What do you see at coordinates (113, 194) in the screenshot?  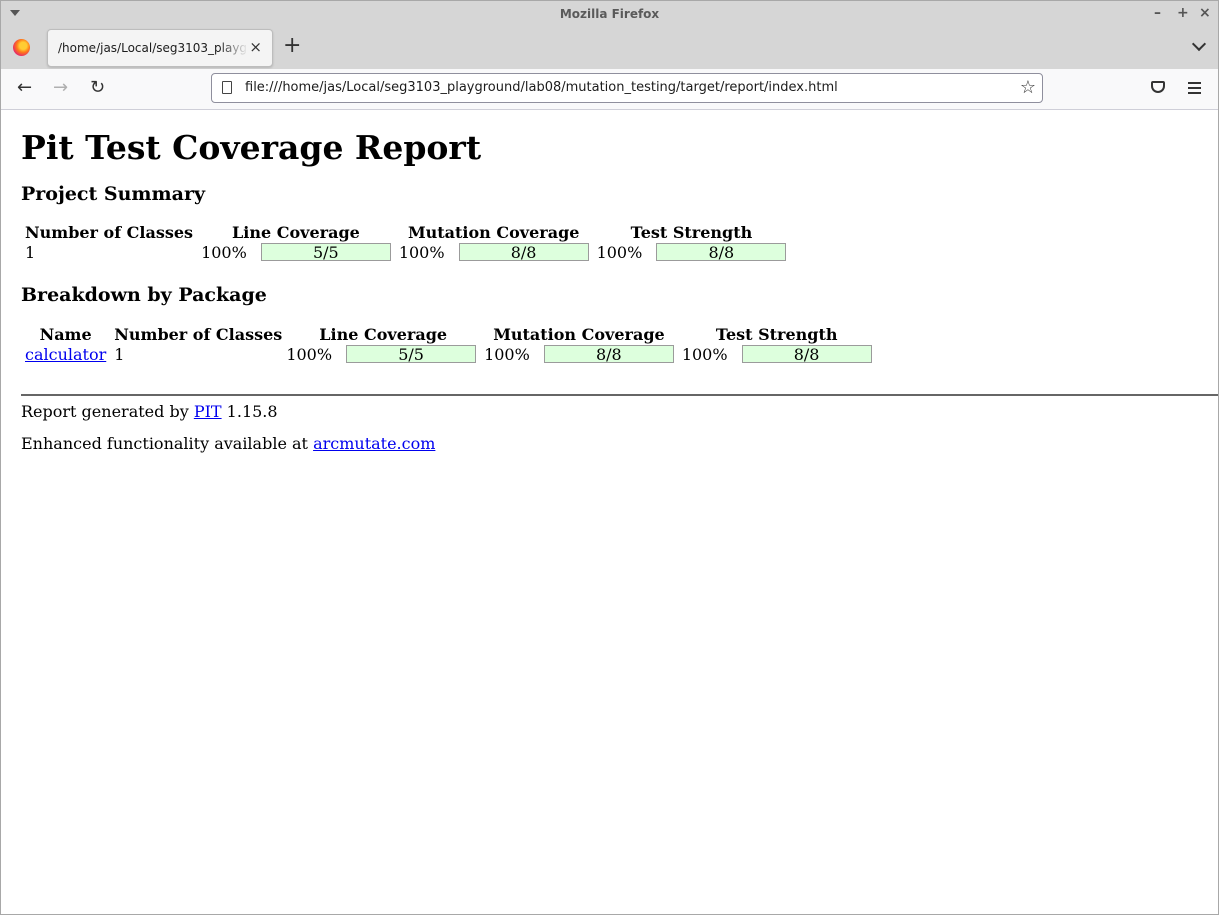 I see `project-summary-heading: Project Summary` at bounding box center [113, 194].